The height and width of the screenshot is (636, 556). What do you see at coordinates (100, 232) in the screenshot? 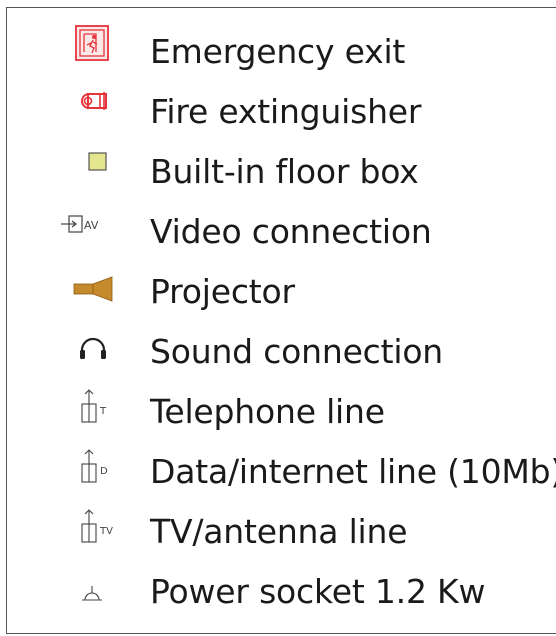
I see `video-connection-icon: AV` at bounding box center [100, 232].